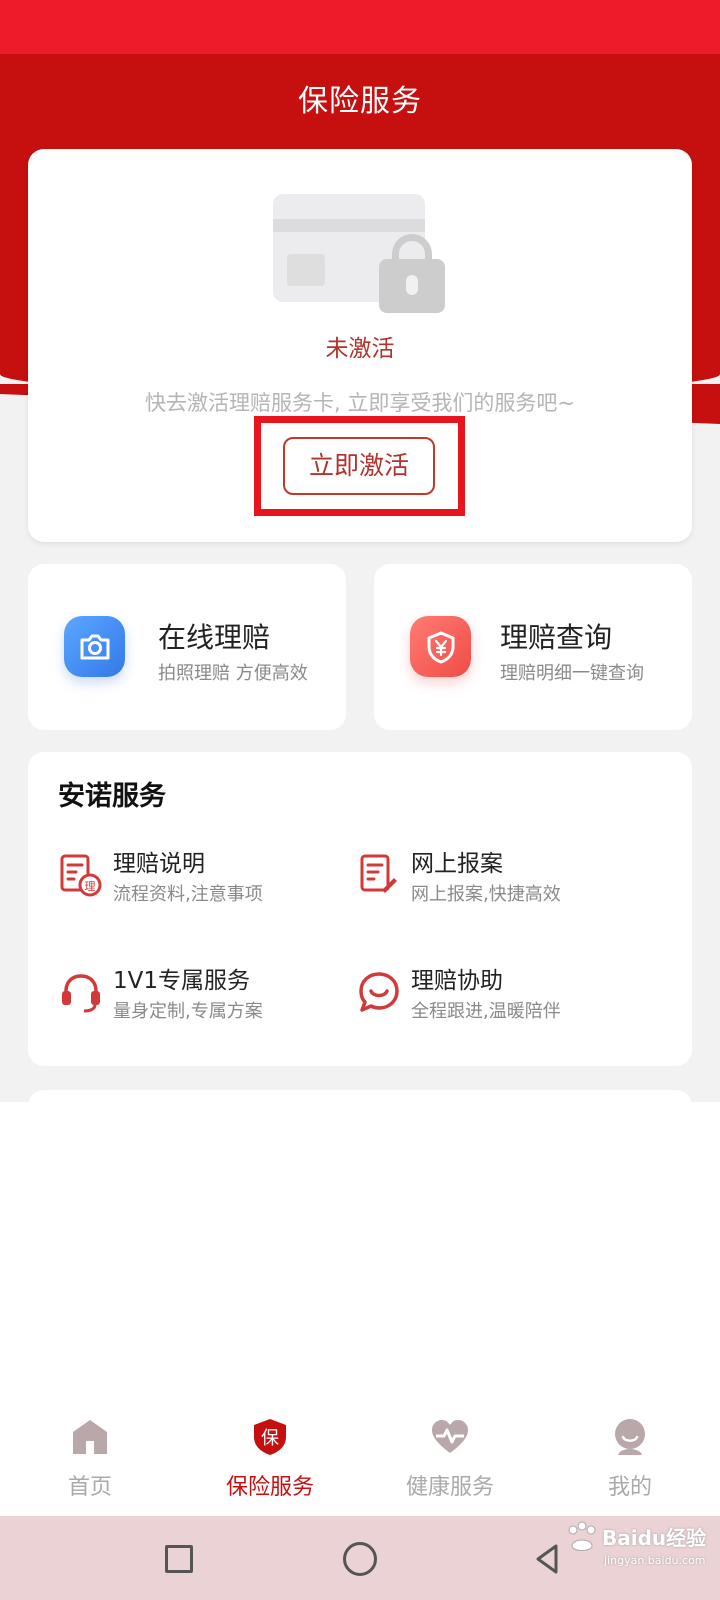 This screenshot has width=720, height=1600. What do you see at coordinates (233, 673) in the screenshot?
I see `quick-subtitle: 拍照理赔 方便高效` at bounding box center [233, 673].